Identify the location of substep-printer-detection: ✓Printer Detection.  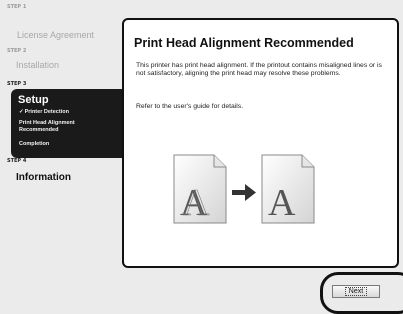
(44, 112).